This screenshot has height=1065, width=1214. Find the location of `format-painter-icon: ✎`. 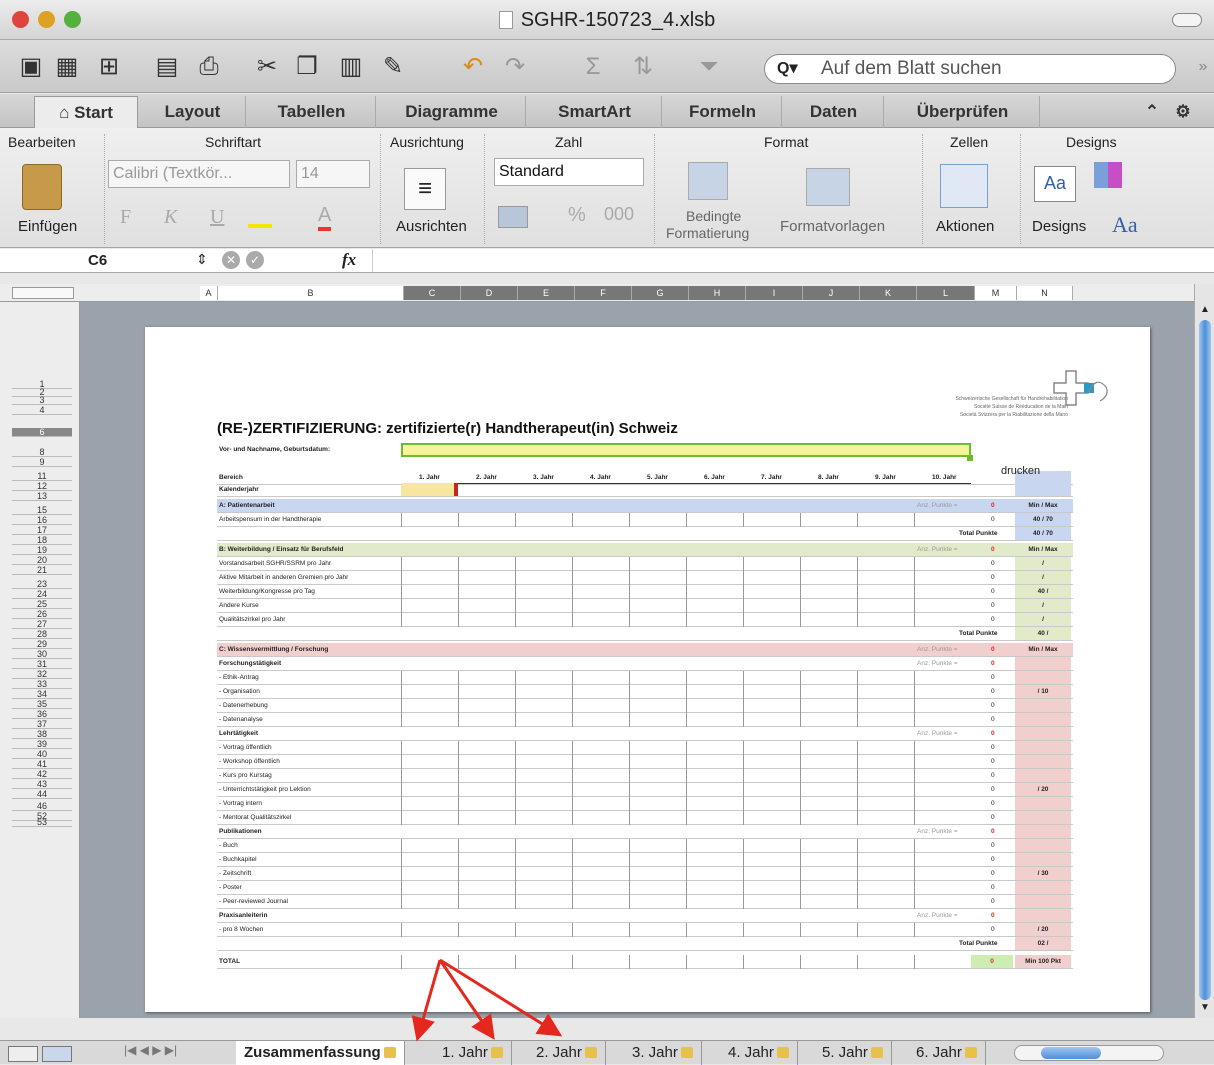

format-painter-icon: ✎ is located at coordinates (393, 67).